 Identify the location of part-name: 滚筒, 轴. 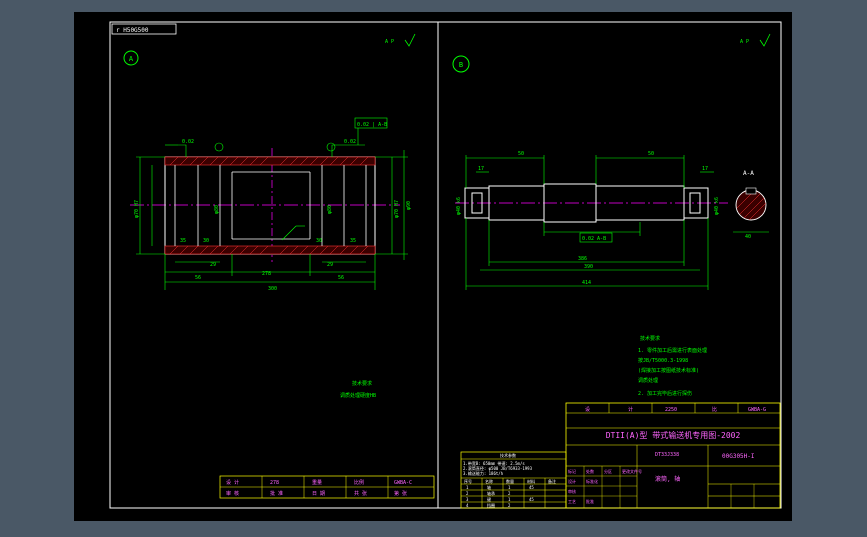
(667, 479).